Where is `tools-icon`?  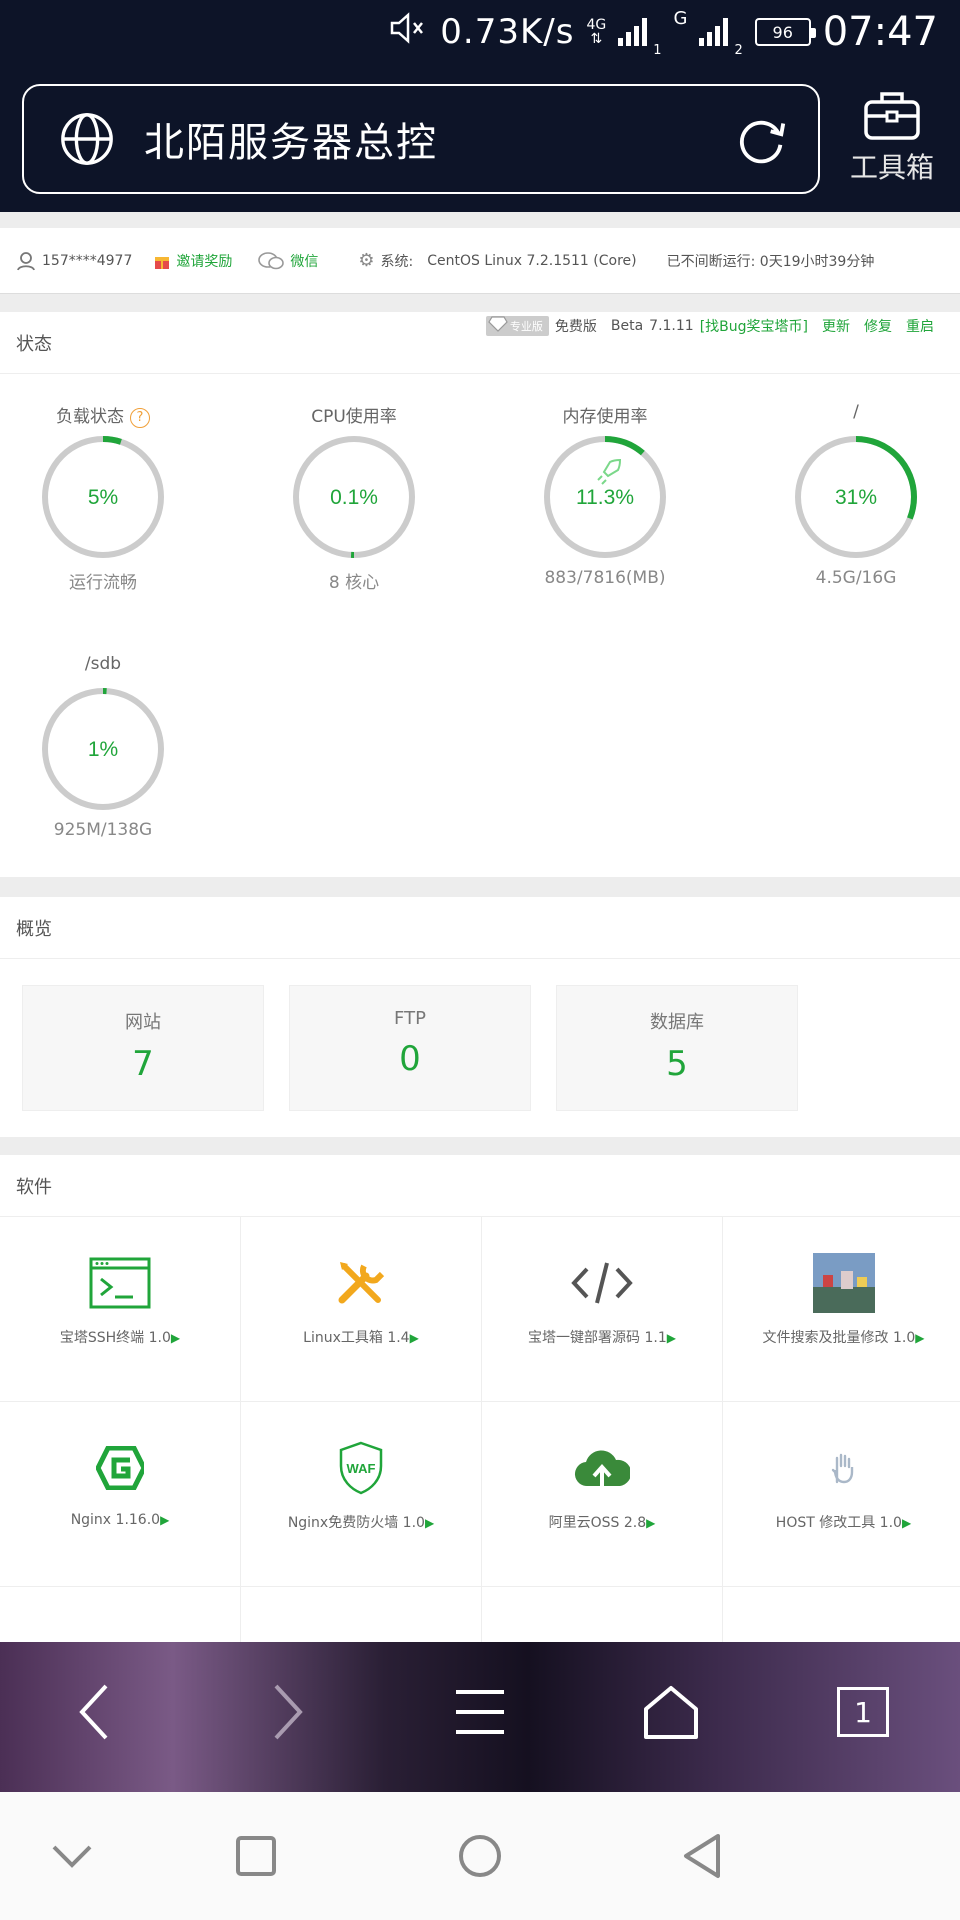
tools-icon is located at coordinates (361, 1283).